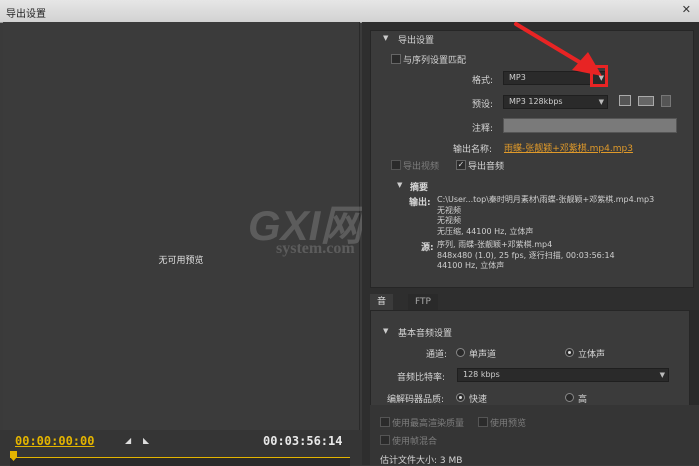  What do you see at coordinates (483, 105) in the screenshot?
I see `preset-label: 预设:` at bounding box center [483, 105].